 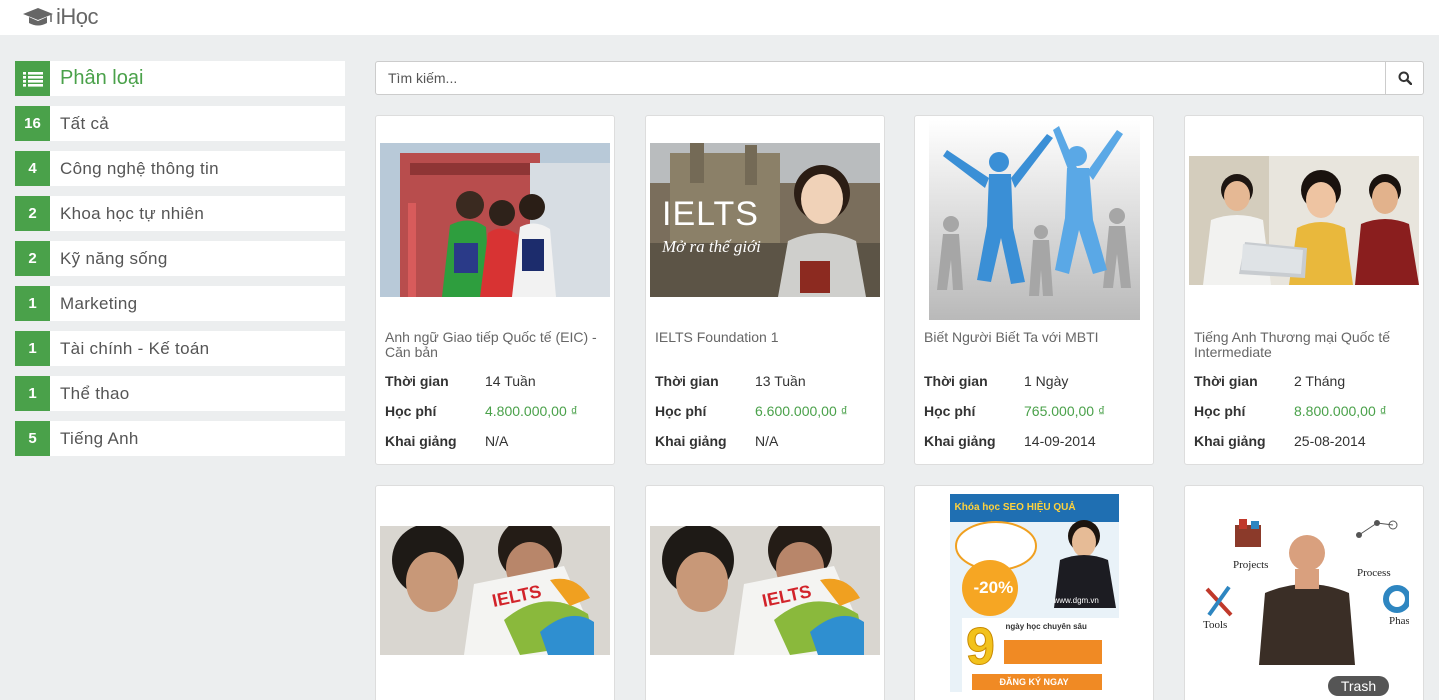 I want to click on search-icon, so click(x=1405, y=78).